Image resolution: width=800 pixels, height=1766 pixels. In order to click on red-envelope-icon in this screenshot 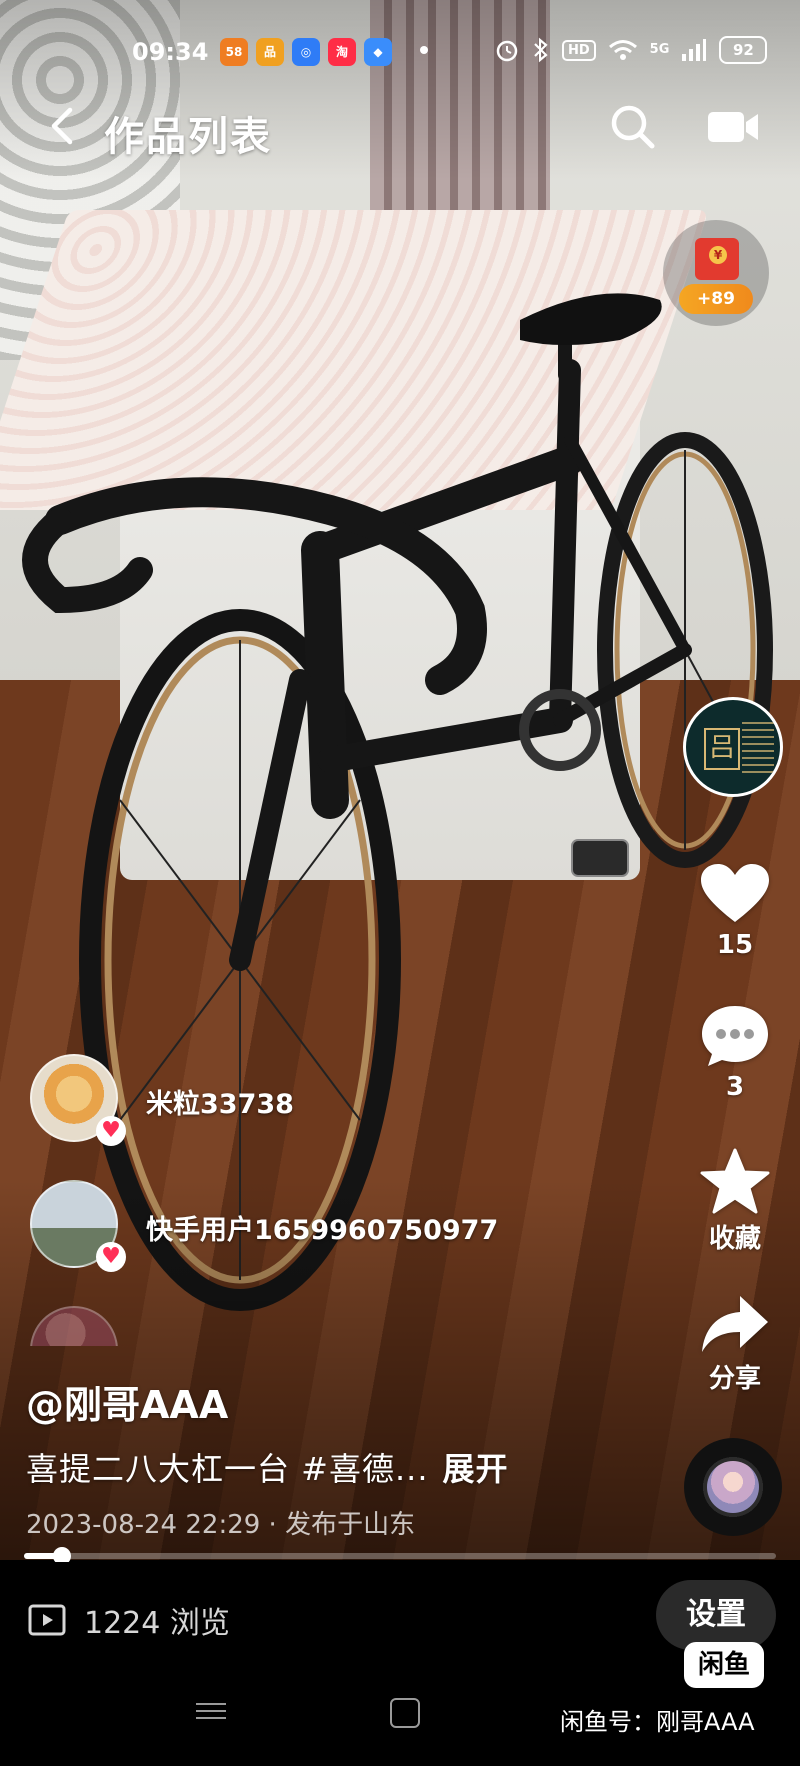, I will do `click(717, 259)`.